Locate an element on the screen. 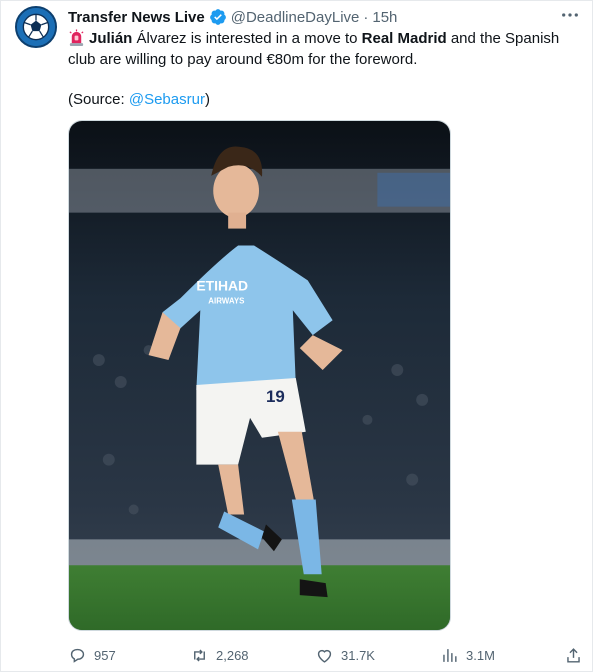 This screenshot has height=672, width=593. club-name-bold: Real Madrid is located at coordinates (404, 38).